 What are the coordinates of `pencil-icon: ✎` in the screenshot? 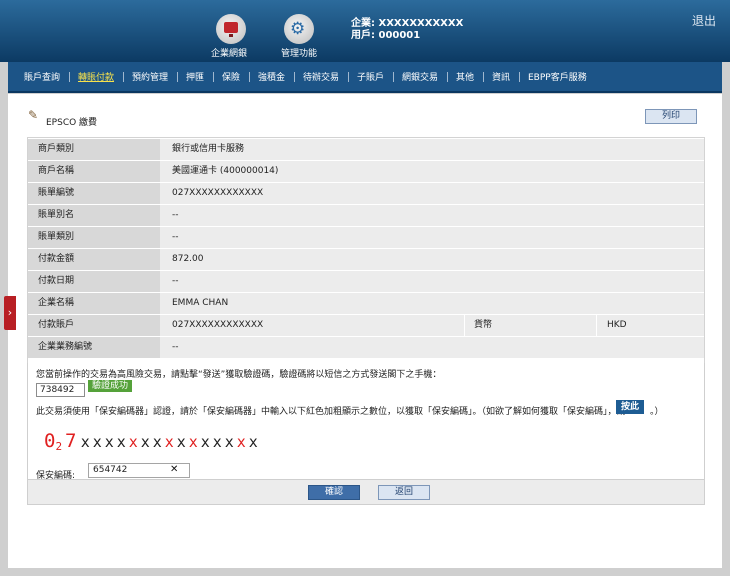 It's located at (33, 115).